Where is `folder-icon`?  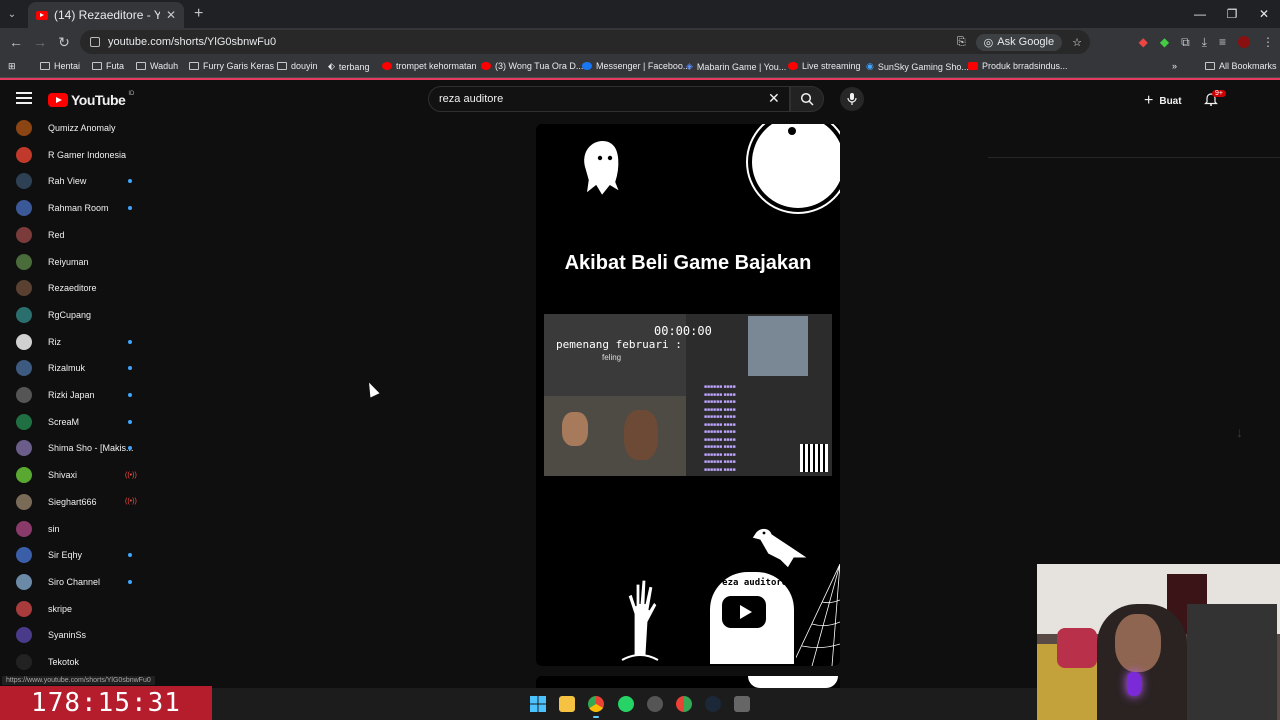
folder-icon is located at coordinates (1210, 66).